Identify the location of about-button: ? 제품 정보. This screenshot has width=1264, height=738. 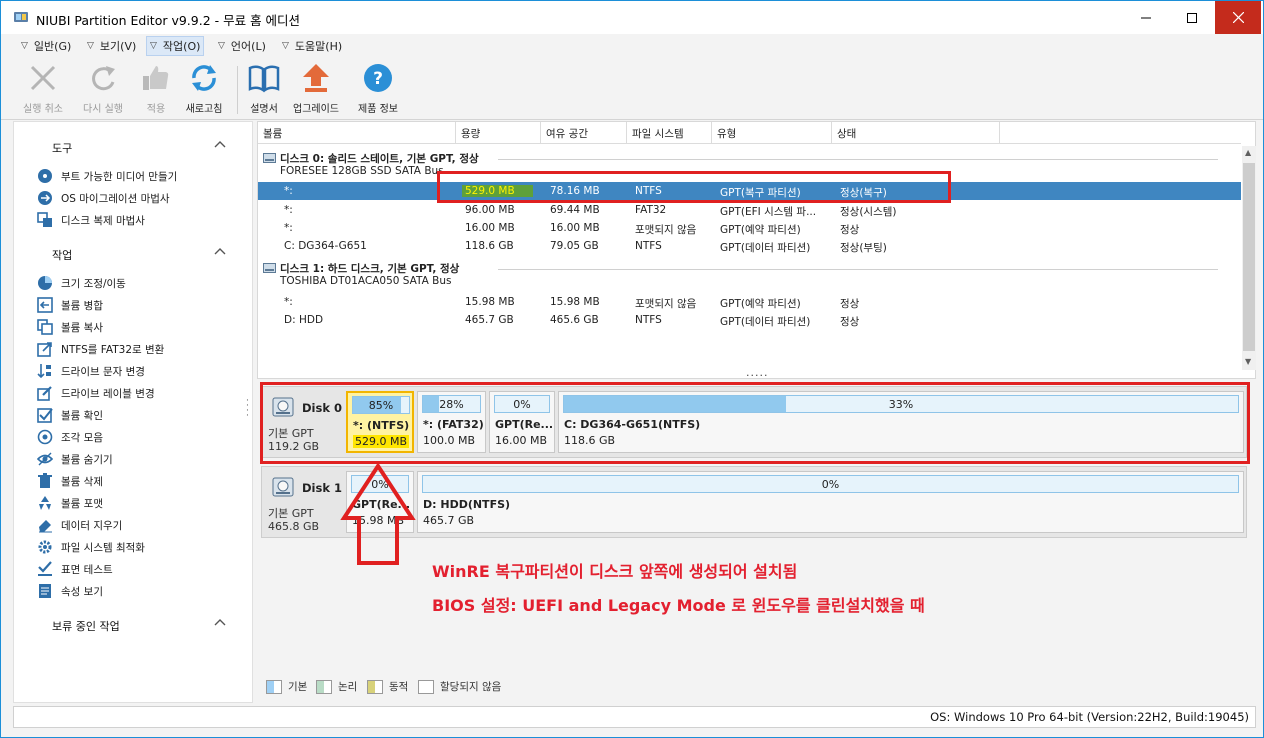
(378, 89).